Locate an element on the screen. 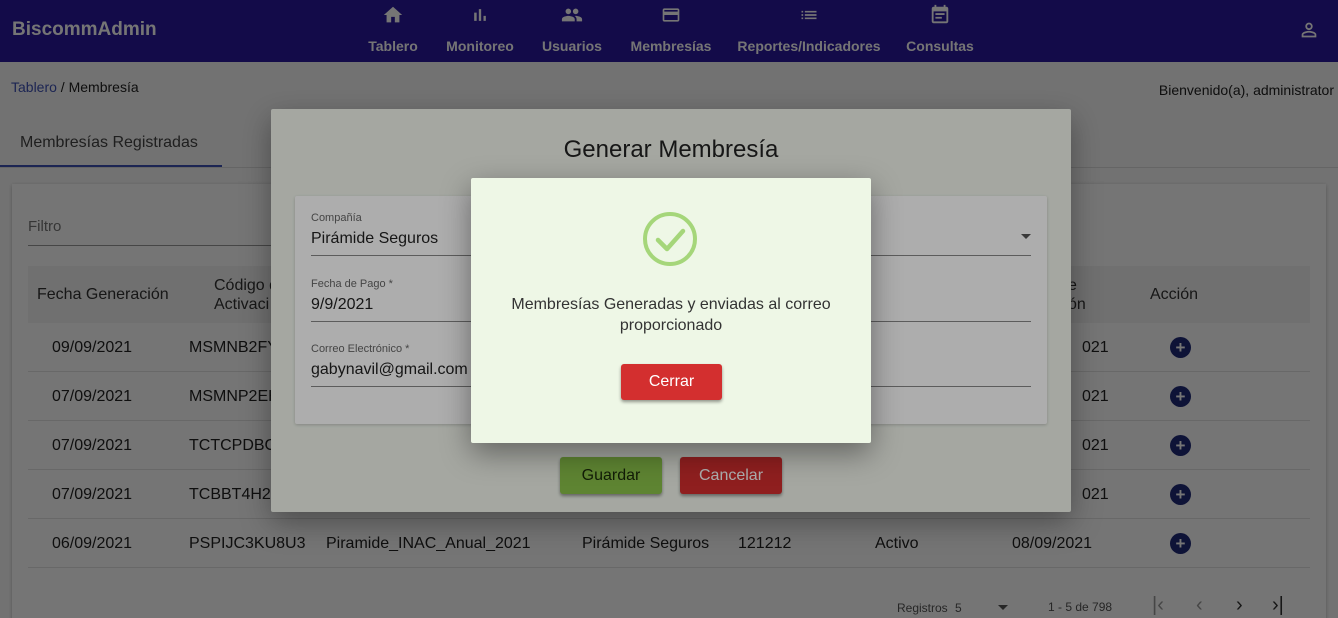 This screenshot has width=1338, height=618. check-circle-icon is located at coordinates (670, 241).